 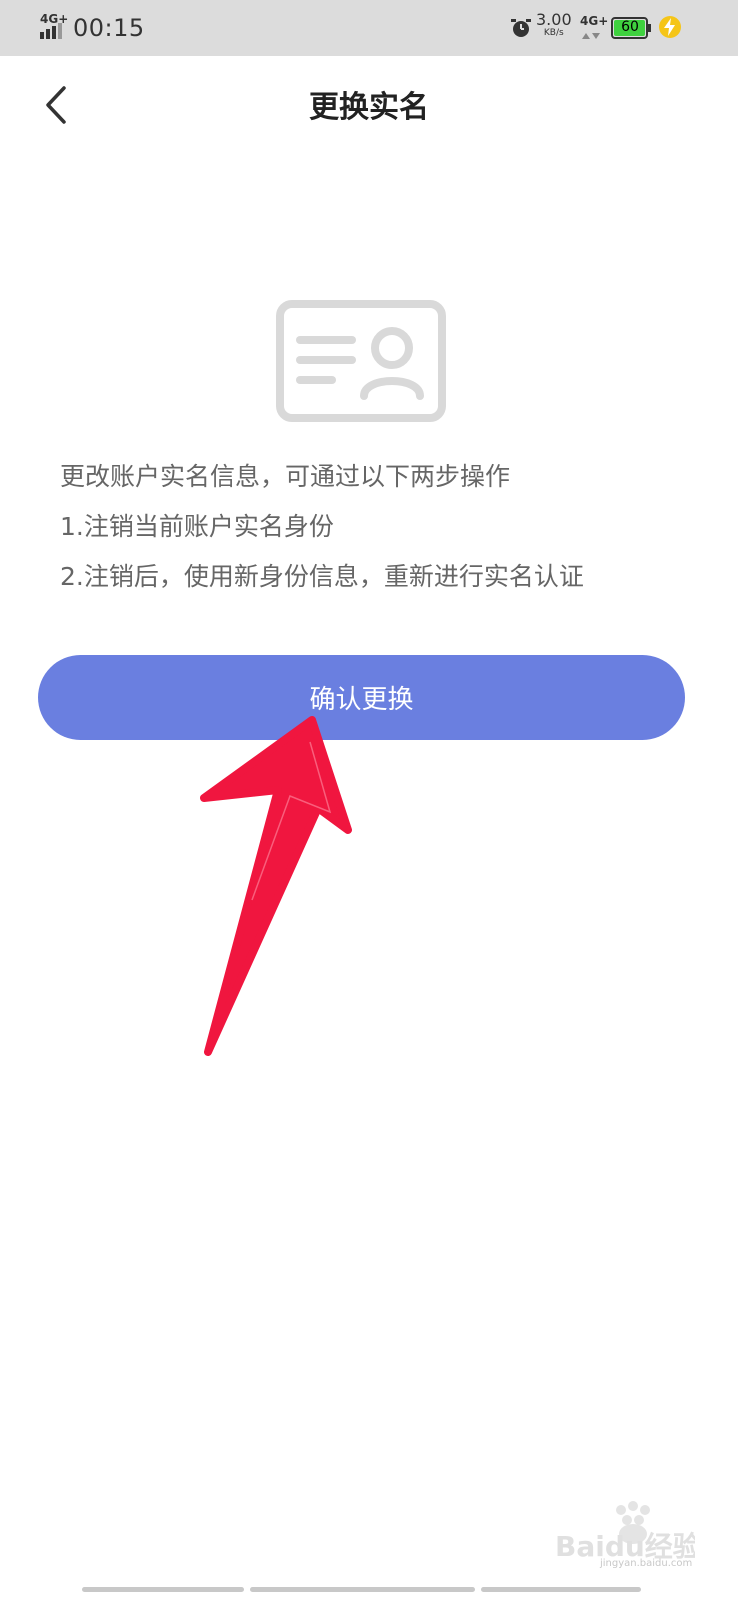 I want to click on battery-level: 60, so click(x=630, y=27).